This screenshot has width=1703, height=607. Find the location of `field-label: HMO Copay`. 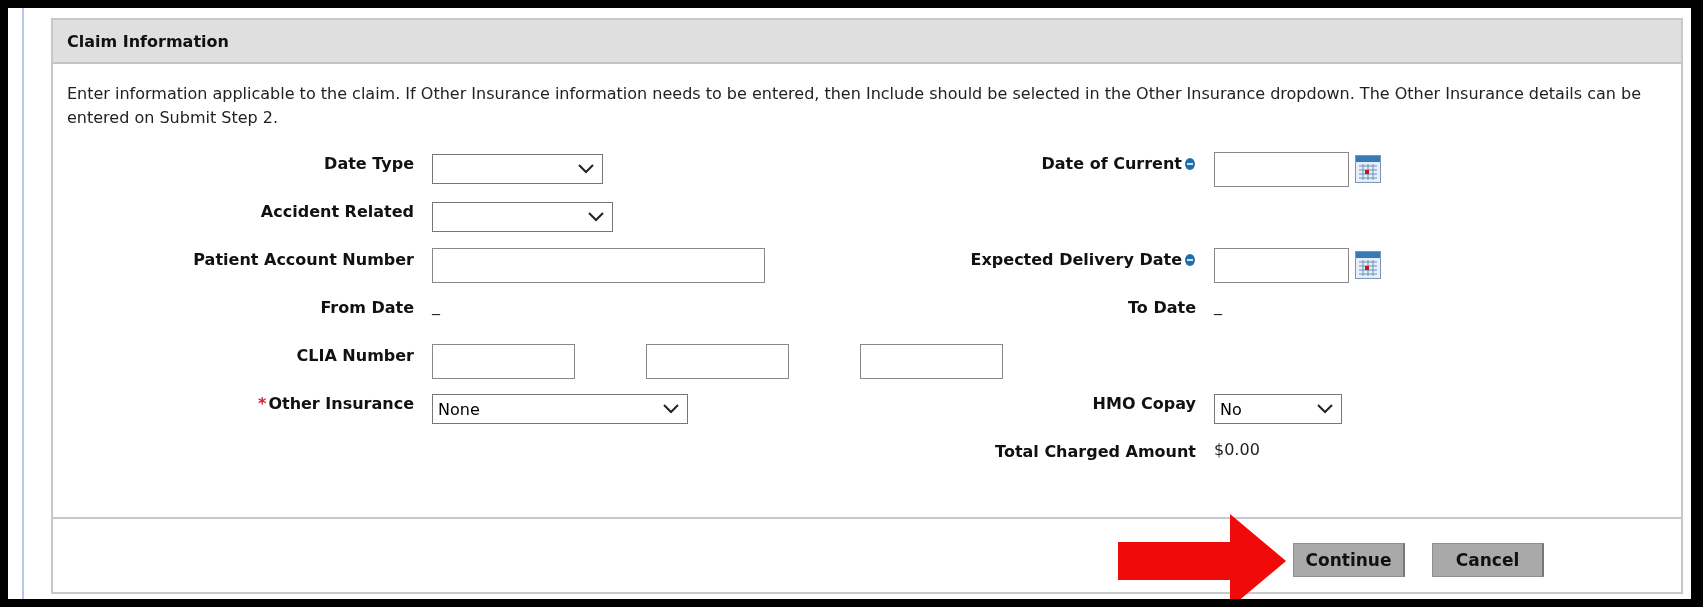

field-label: HMO Copay is located at coordinates (1144, 403).